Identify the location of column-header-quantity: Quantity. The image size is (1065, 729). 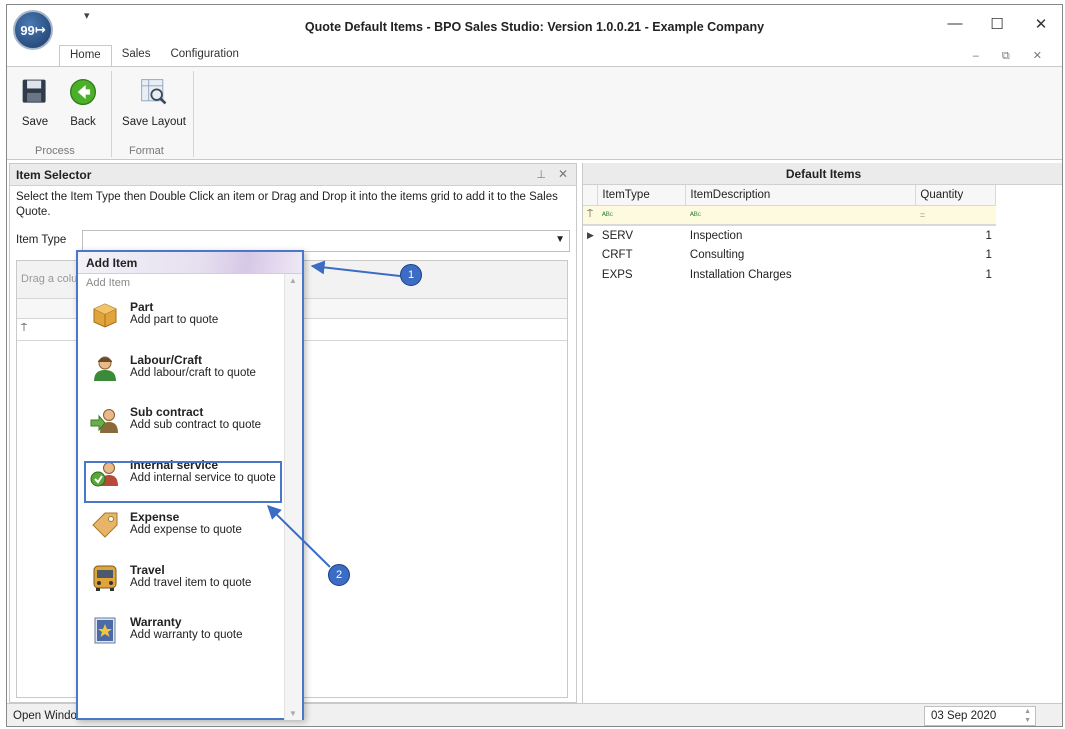
(956, 195).